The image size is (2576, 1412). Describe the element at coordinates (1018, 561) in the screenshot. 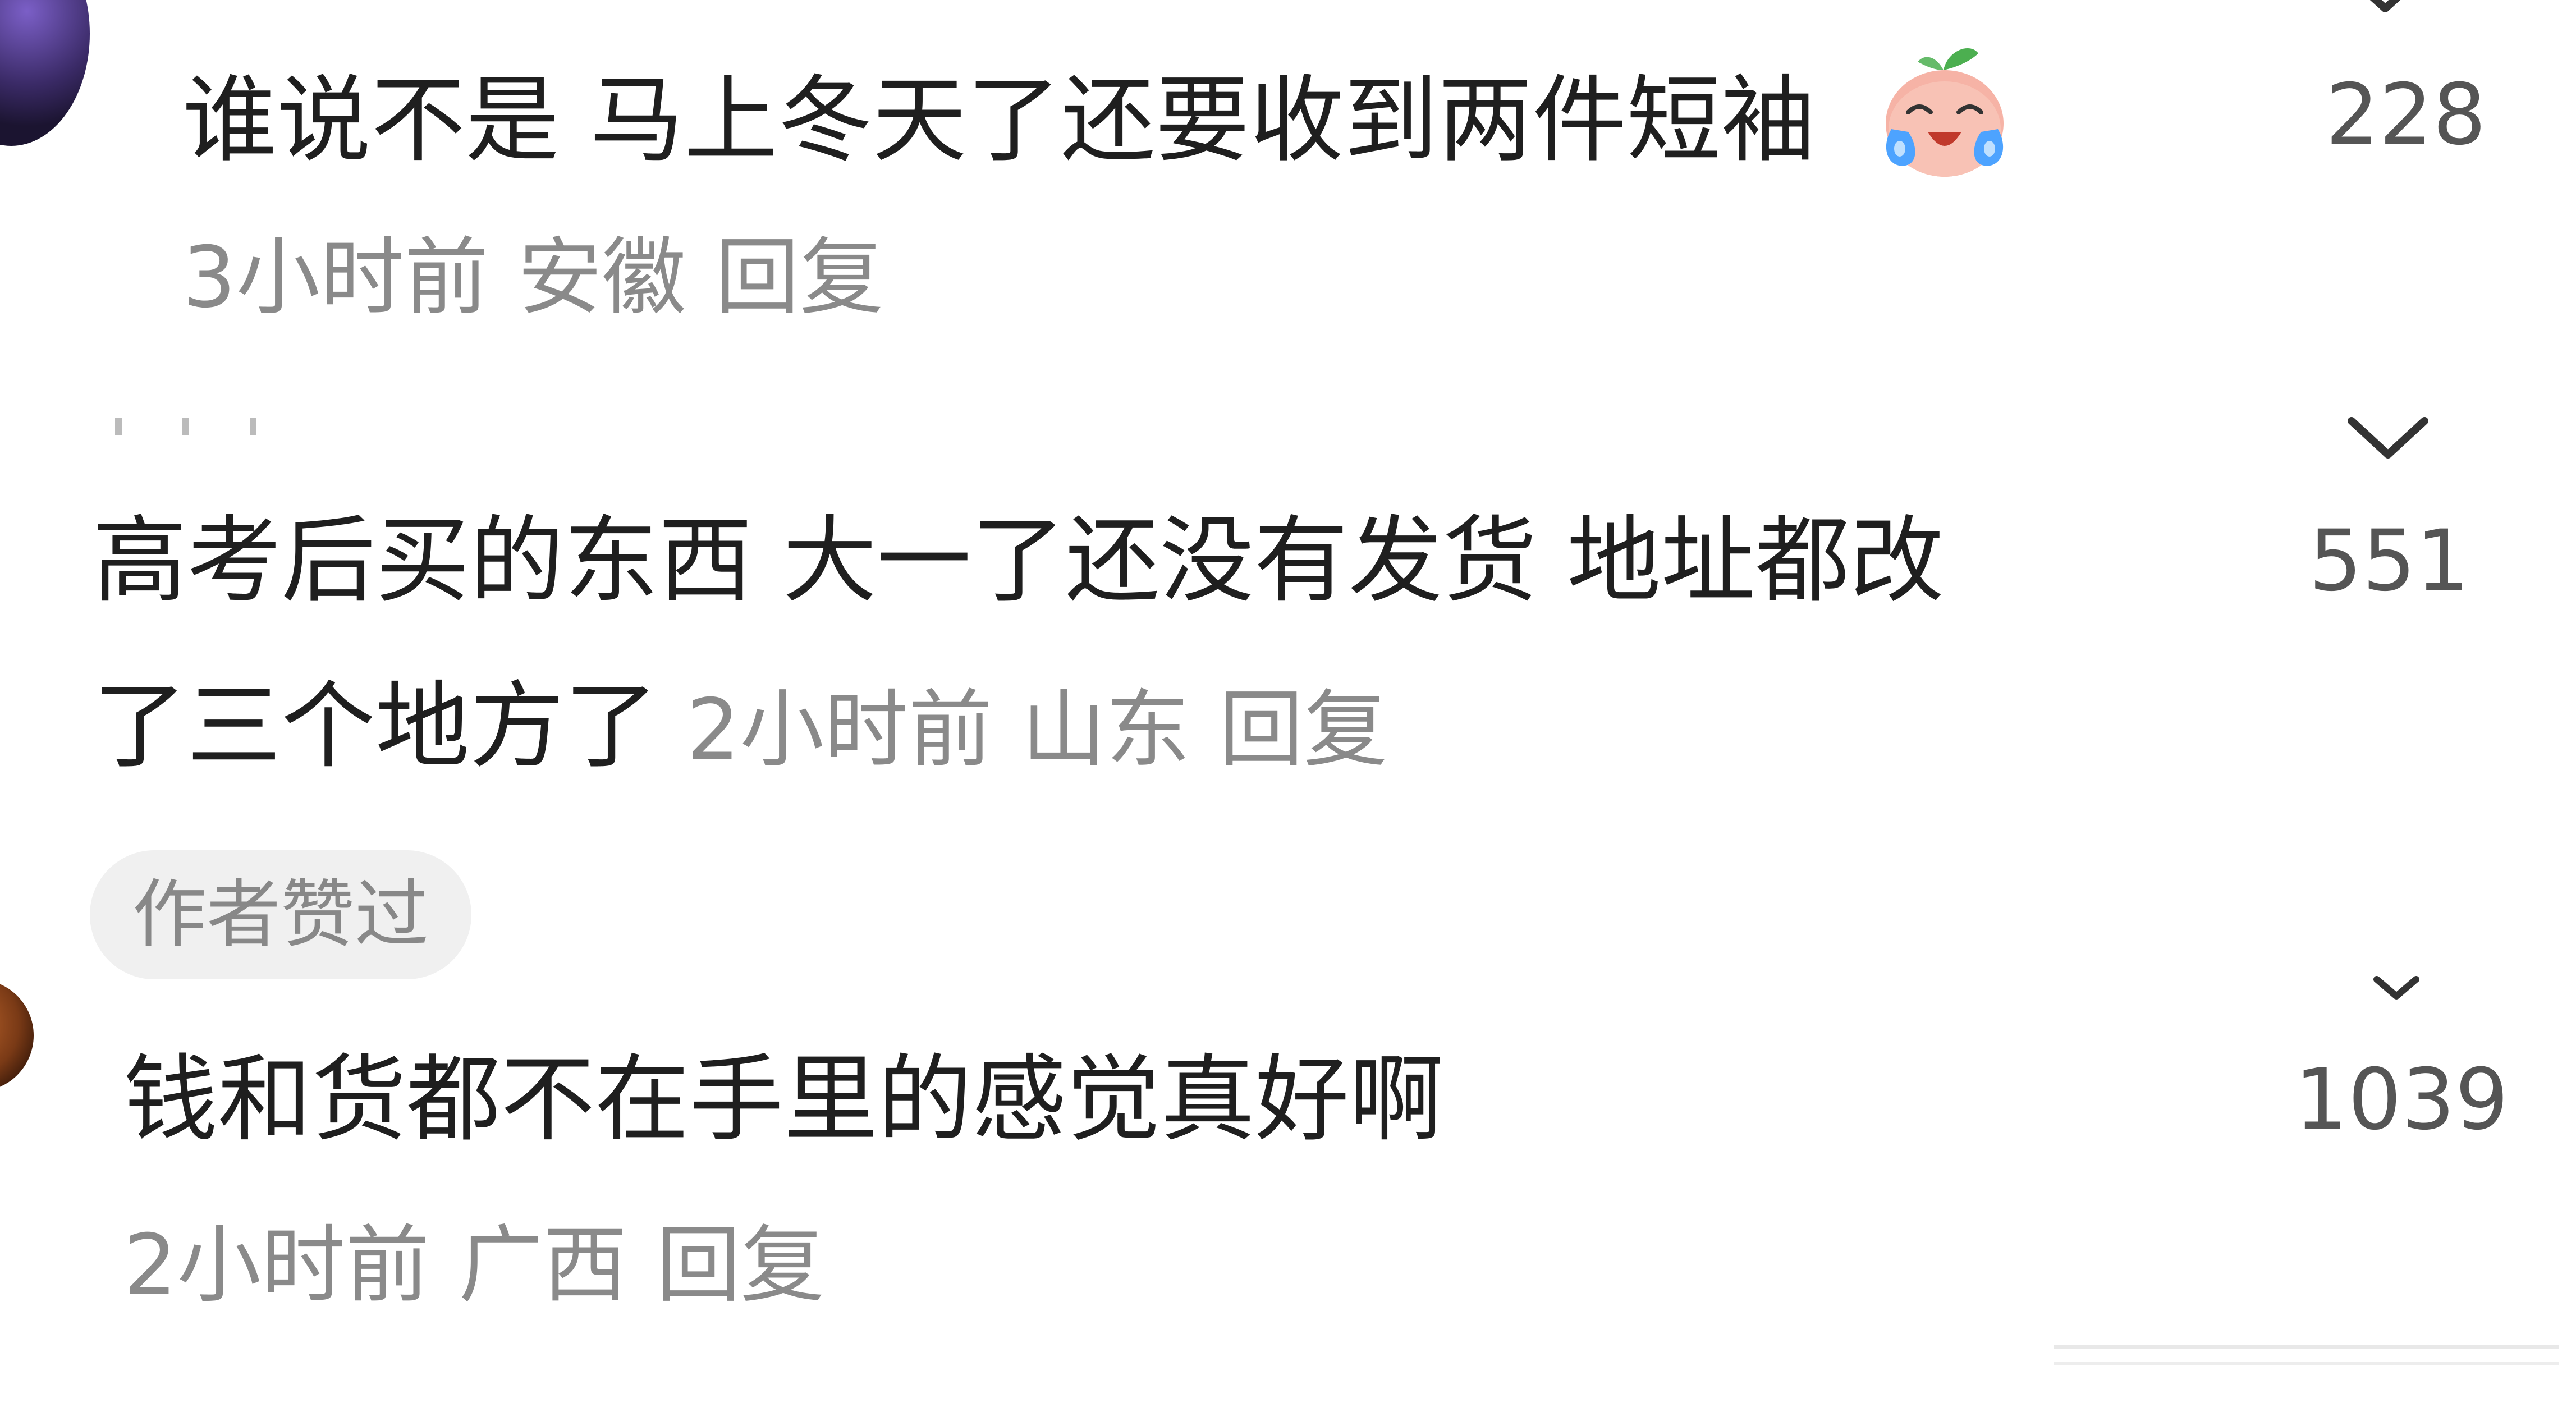

I see `comment-text-line1: 高考后买的东西 大一了还没有发货 地址都改` at that location.